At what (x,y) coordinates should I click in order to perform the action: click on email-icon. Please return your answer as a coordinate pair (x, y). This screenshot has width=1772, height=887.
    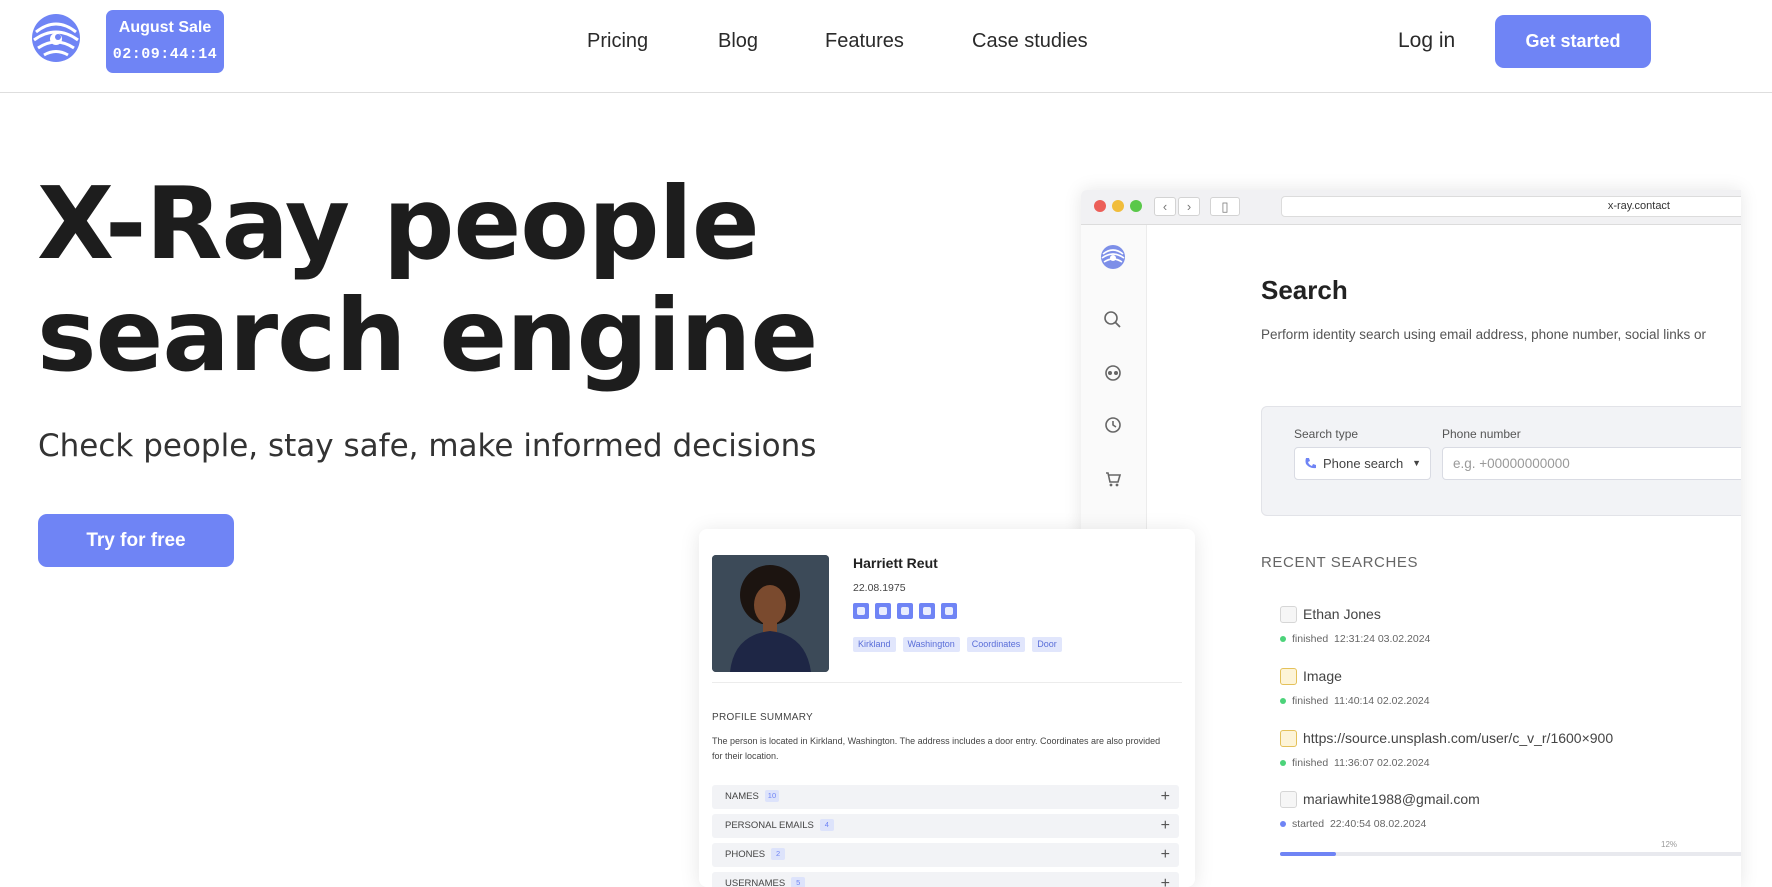
    Looking at the image, I should click on (1288, 799).